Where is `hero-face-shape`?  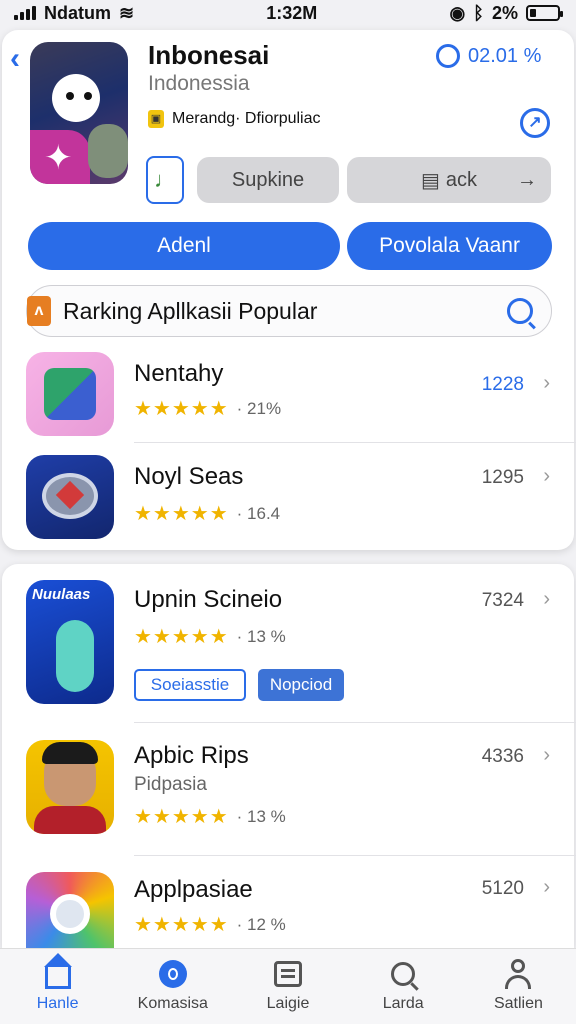
hero-face-shape is located at coordinates (76, 98).